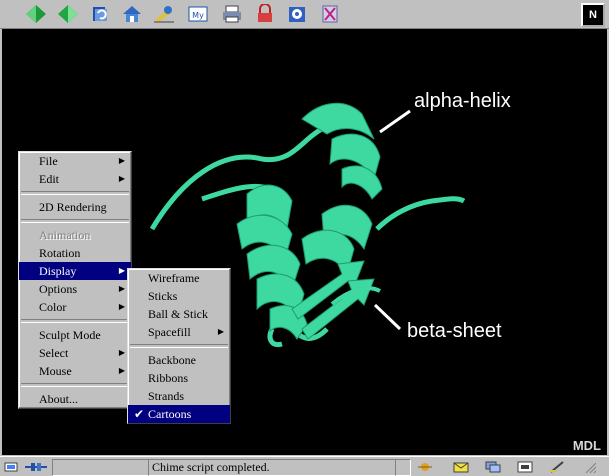 Image resolution: width=609 pixels, height=476 pixels. I want to click on status-message: Chime script completed., so click(272, 467).